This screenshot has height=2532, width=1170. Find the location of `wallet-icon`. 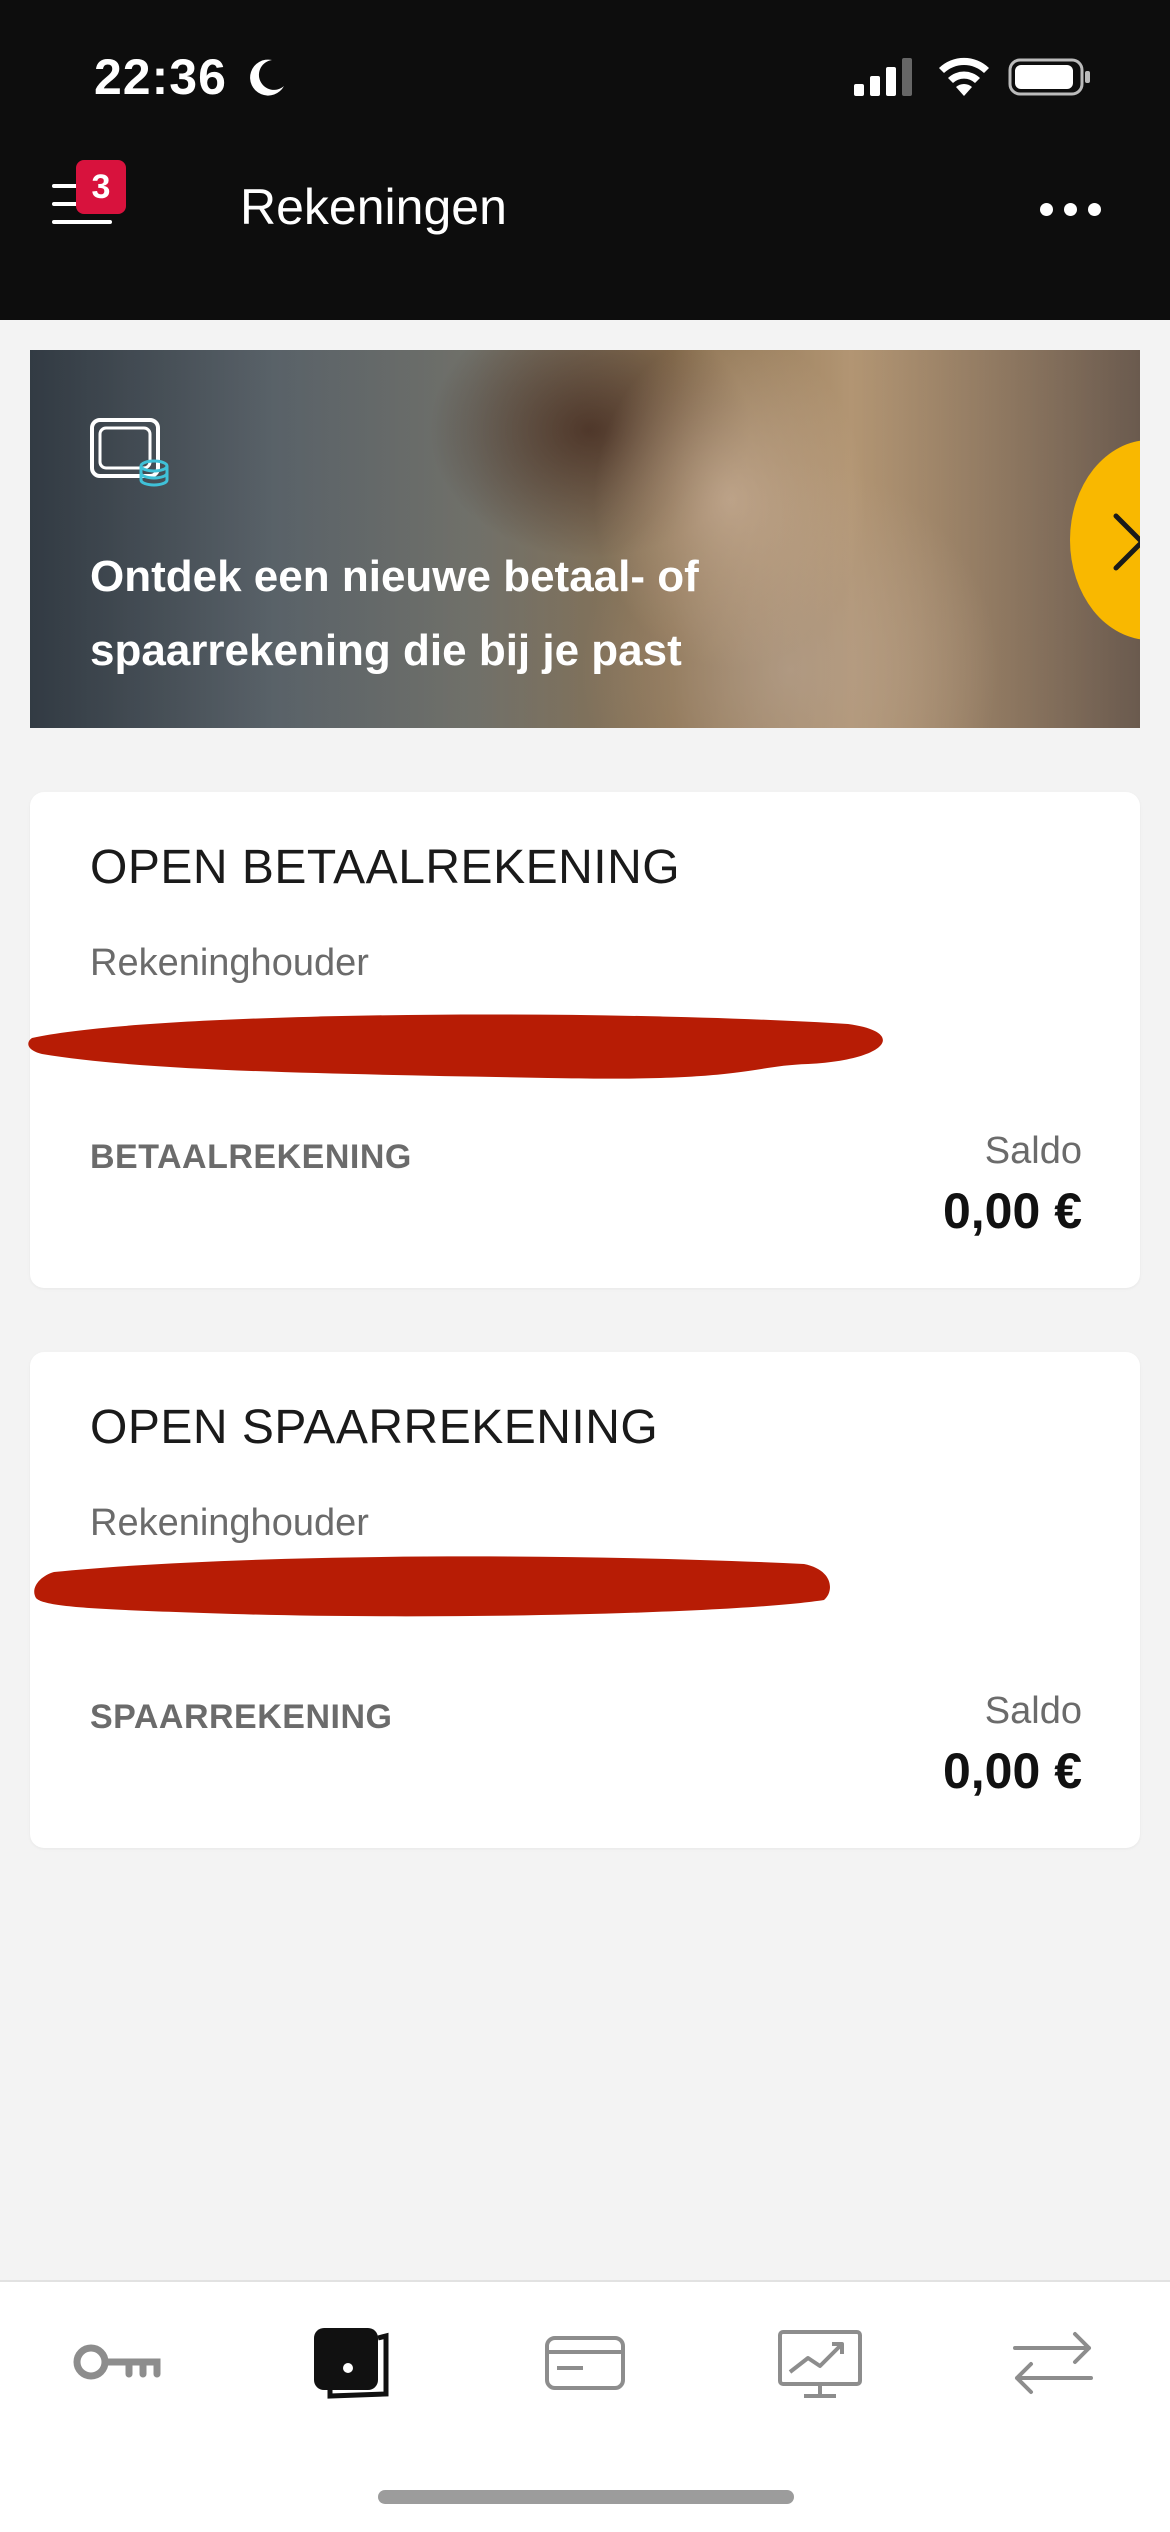

wallet-icon is located at coordinates (350, 2362).